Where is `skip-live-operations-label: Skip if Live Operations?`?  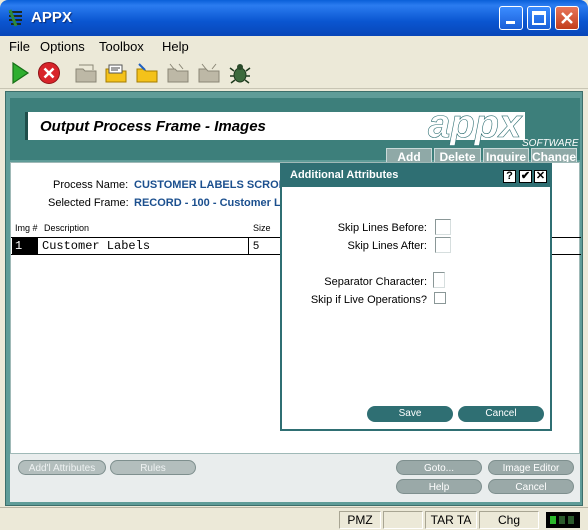
skip-live-operations-label: Skip if Live Operations? is located at coordinates (368, 300).